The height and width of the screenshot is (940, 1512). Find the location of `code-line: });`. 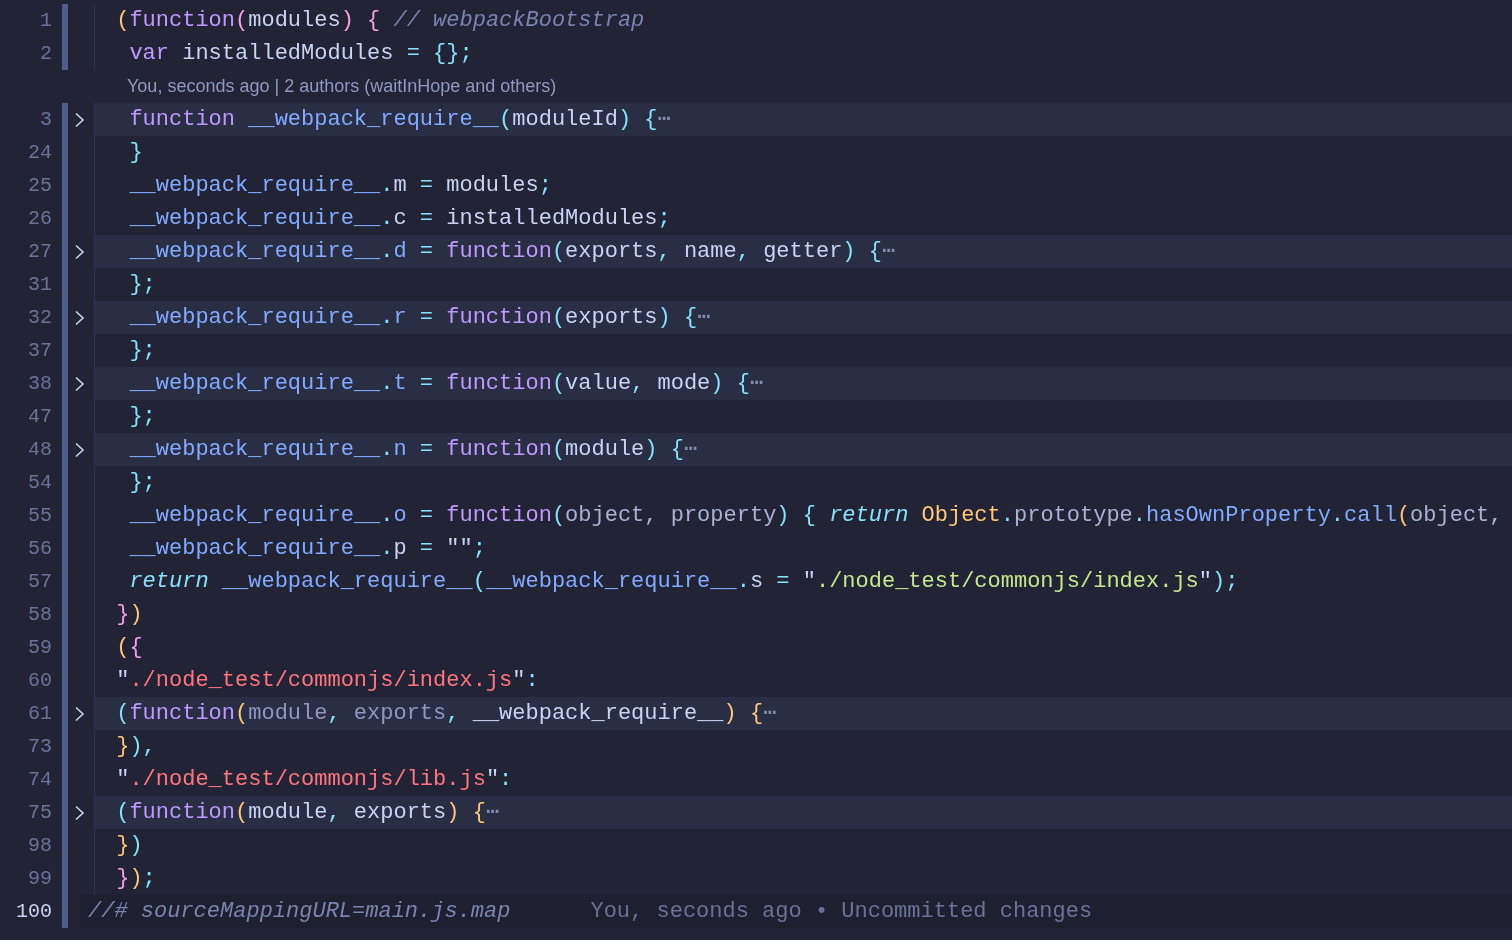

code-line: }); is located at coordinates (135, 879).